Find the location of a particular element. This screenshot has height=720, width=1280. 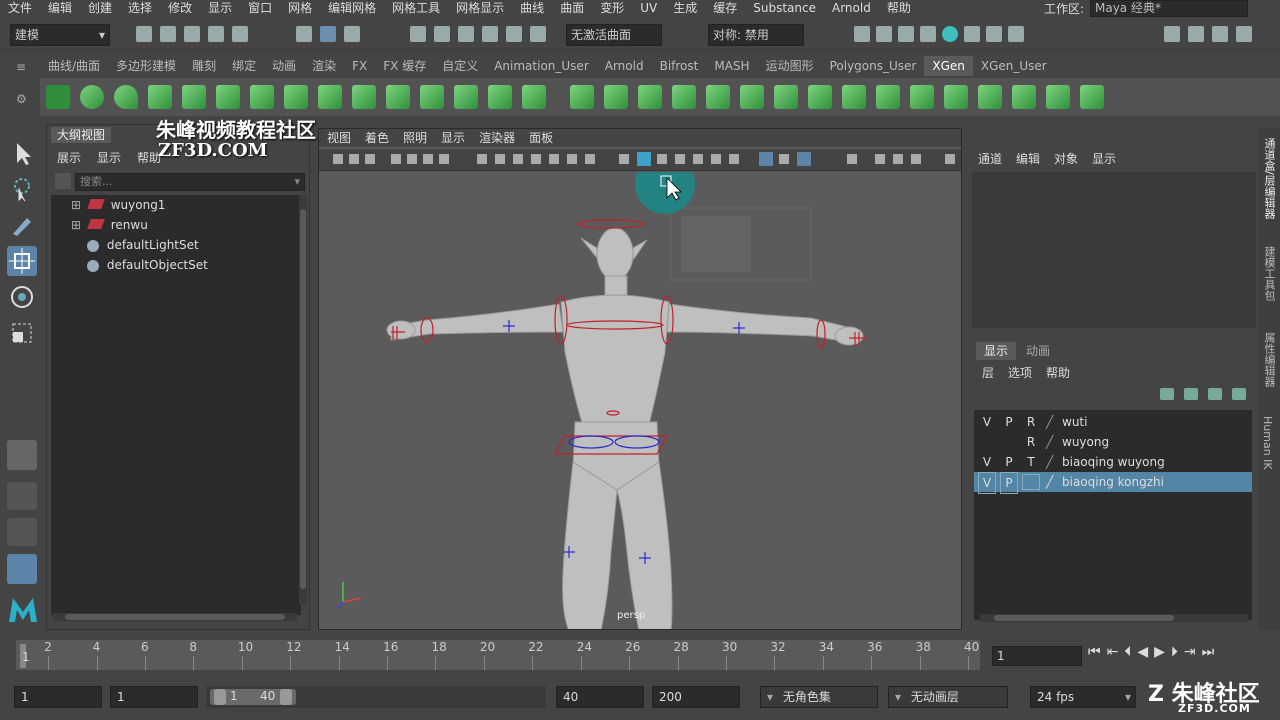

viewport-menu-show: 显示 is located at coordinates (453, 138).